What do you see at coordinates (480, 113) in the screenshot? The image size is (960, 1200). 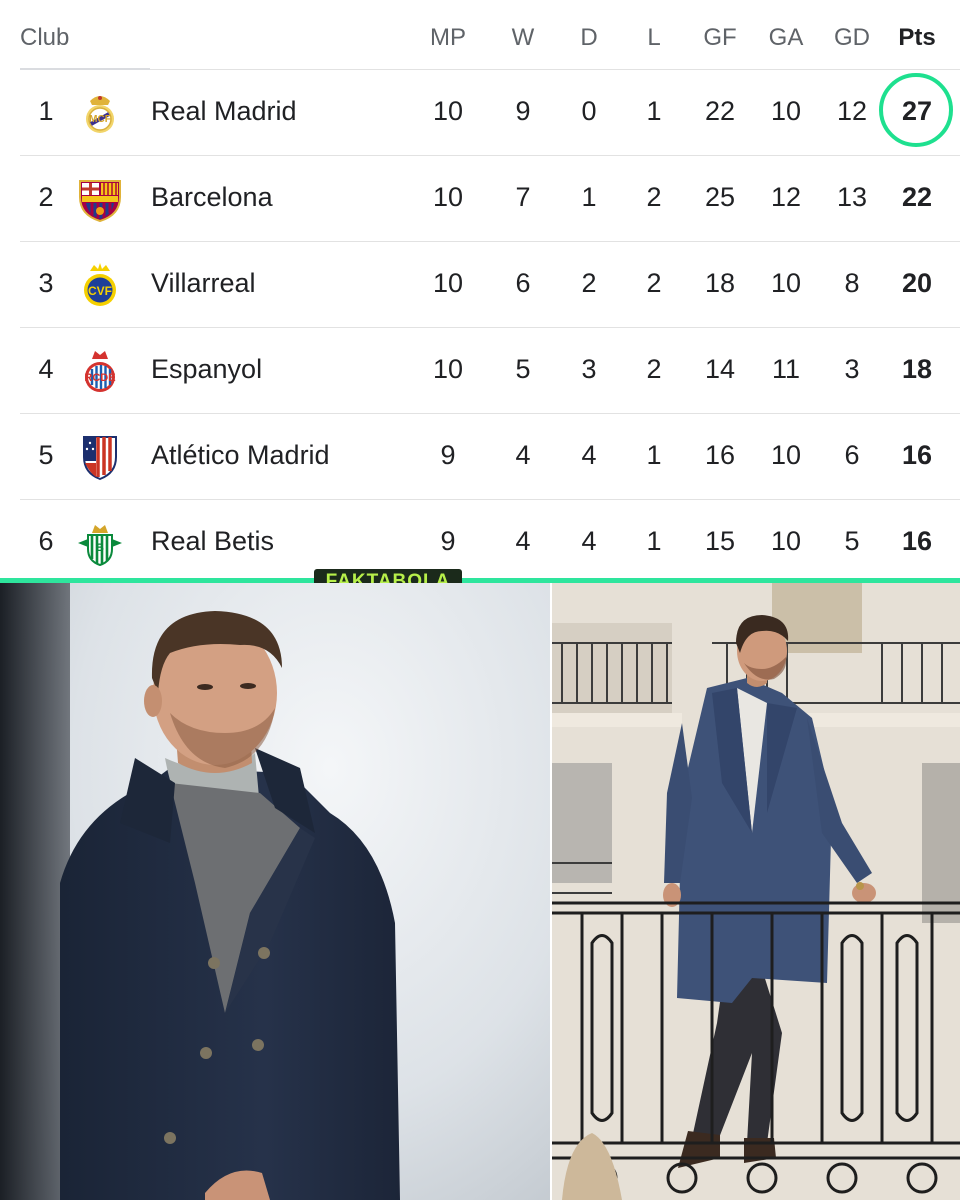 I see `table-row: 1 MCF Real Madrid 10 9 0 1 22 10 12 27` at bounding box center [480, 113].